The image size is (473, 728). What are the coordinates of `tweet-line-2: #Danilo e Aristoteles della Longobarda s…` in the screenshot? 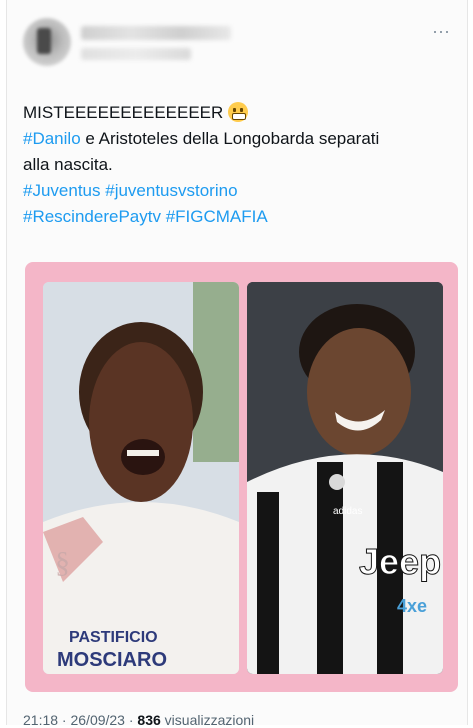 It's located at (238, 139).